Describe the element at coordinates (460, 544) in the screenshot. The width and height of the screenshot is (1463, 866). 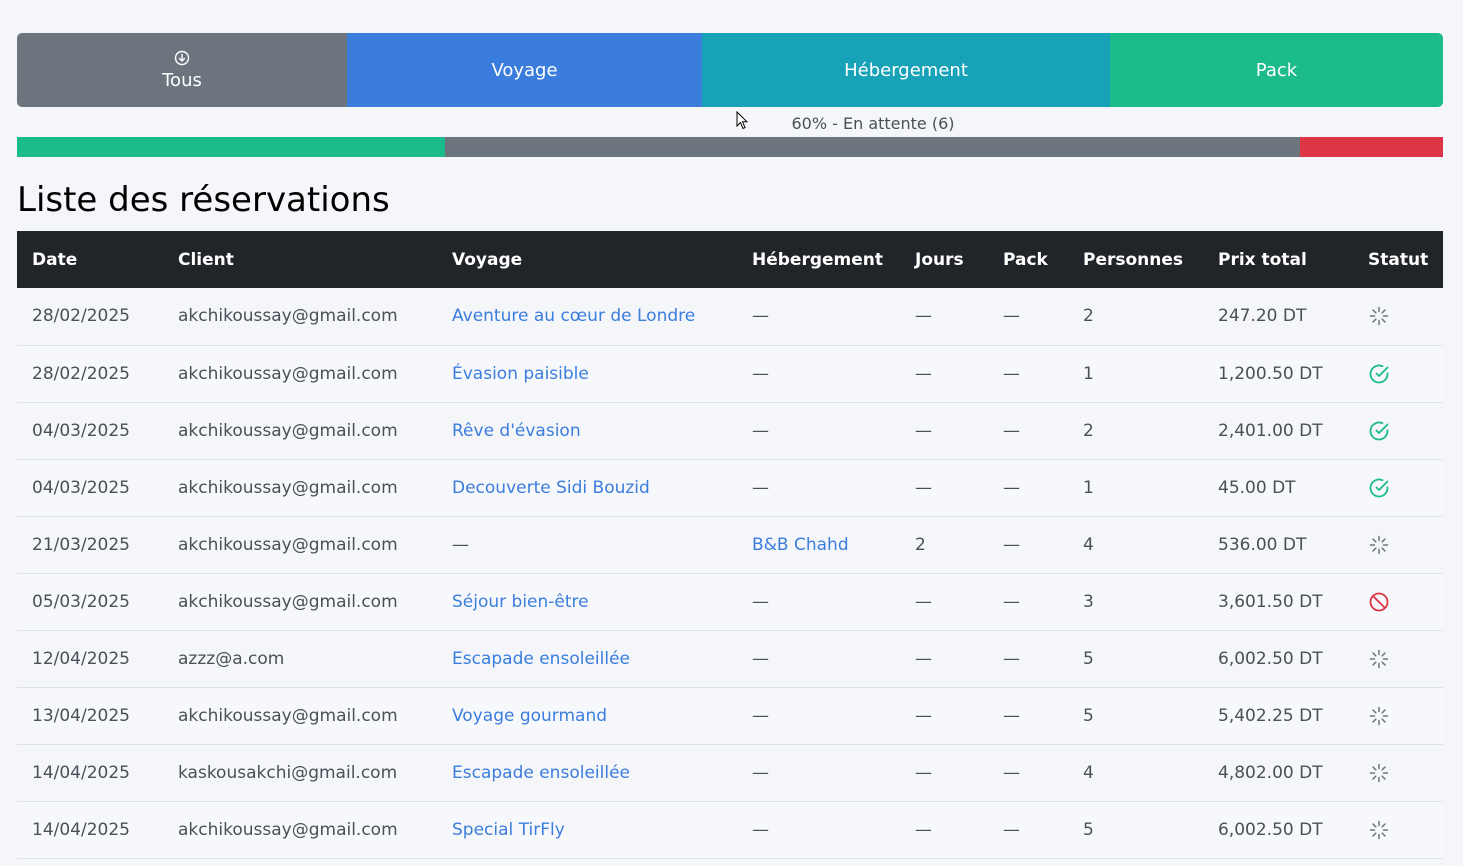
I see `voyage-empty: —` at that location.